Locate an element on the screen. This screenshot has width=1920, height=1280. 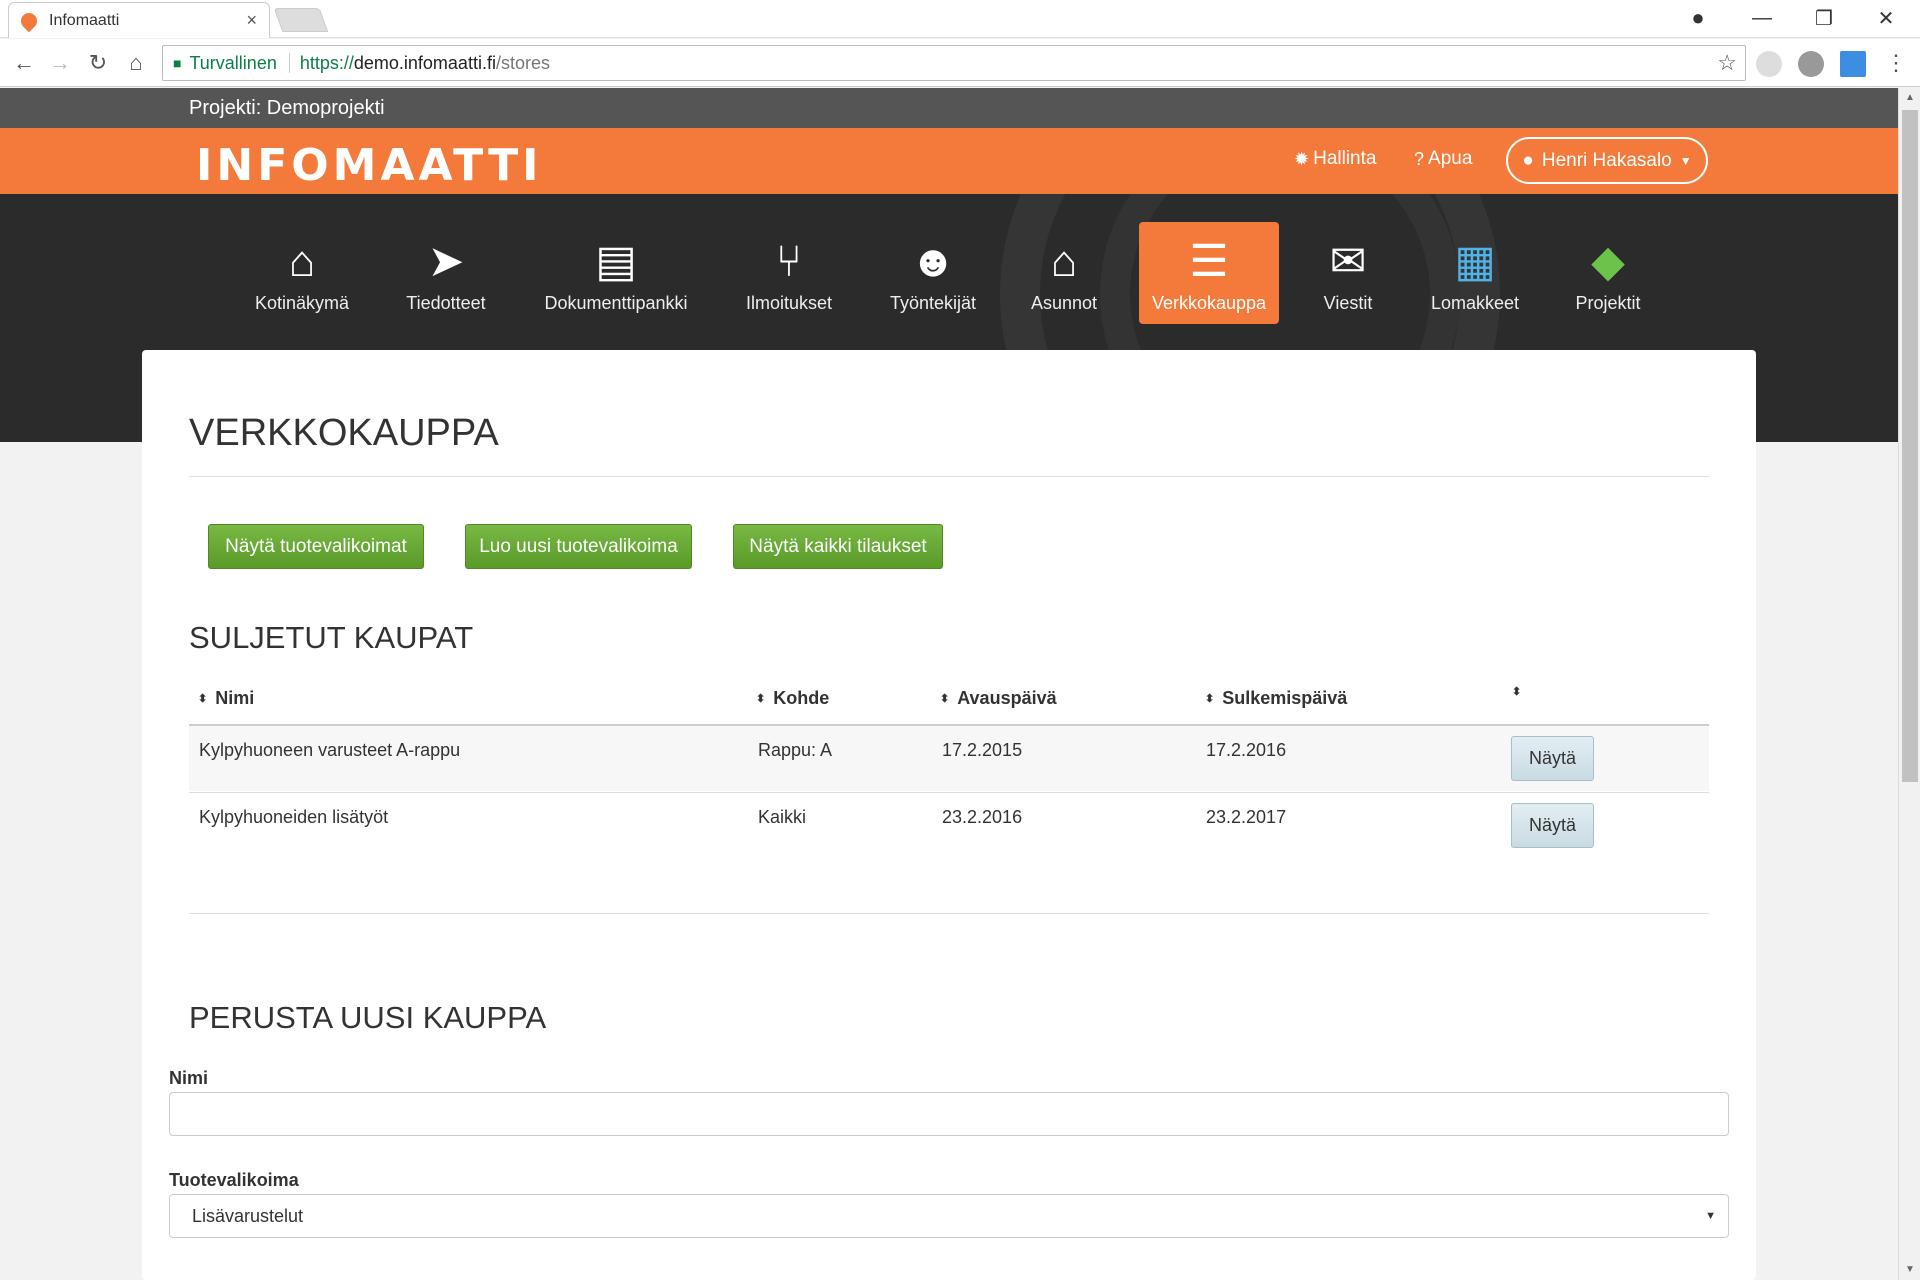
selection-label: Tuotevalikoima is located at coordinates (234, 1180).